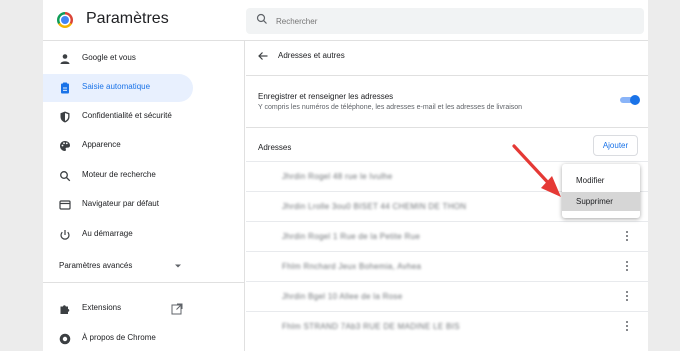  Describe the element at coordinates (65, 339) in the screenshot. I see `chrome-icon` at that location.